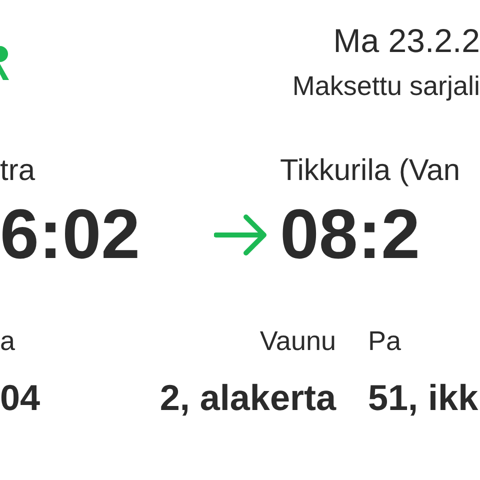 The height and width of the screenshot is (480, 480). Describe the element at coordinates (18, 171) in the screenshot. I see `departure-station: tra` at that location.